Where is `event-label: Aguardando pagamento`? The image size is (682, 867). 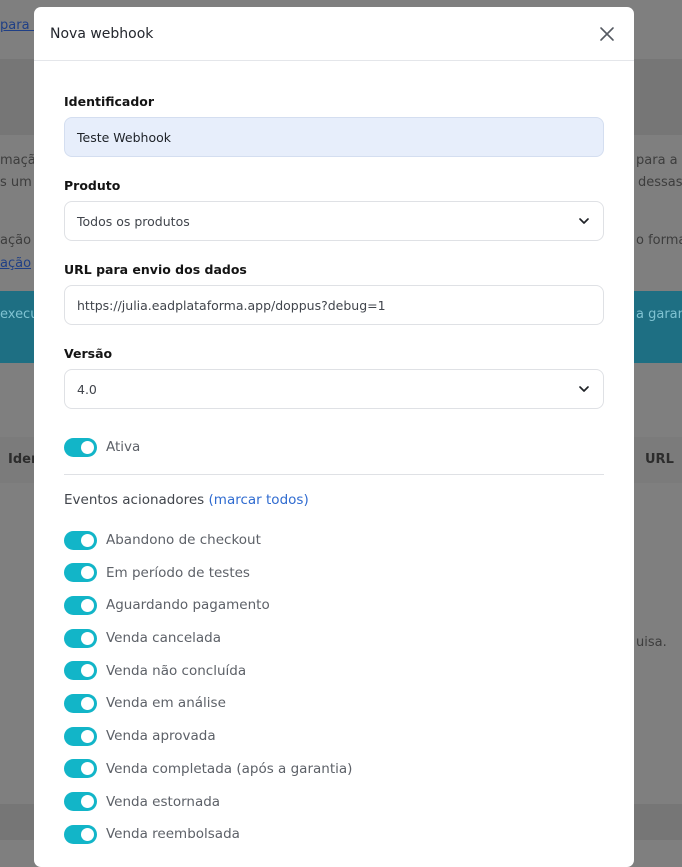
event-label: Aguardando pagamento is located at coordinates (188, 605).